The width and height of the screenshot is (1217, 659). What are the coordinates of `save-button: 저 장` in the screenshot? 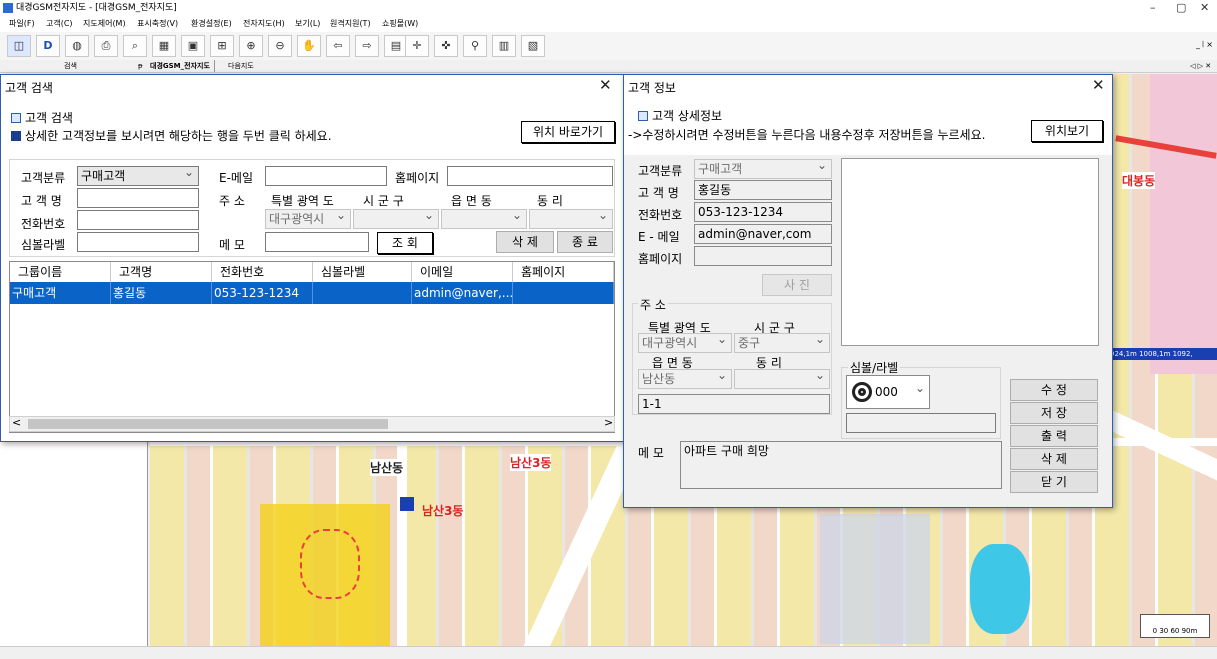 It's located at (1054, 413).